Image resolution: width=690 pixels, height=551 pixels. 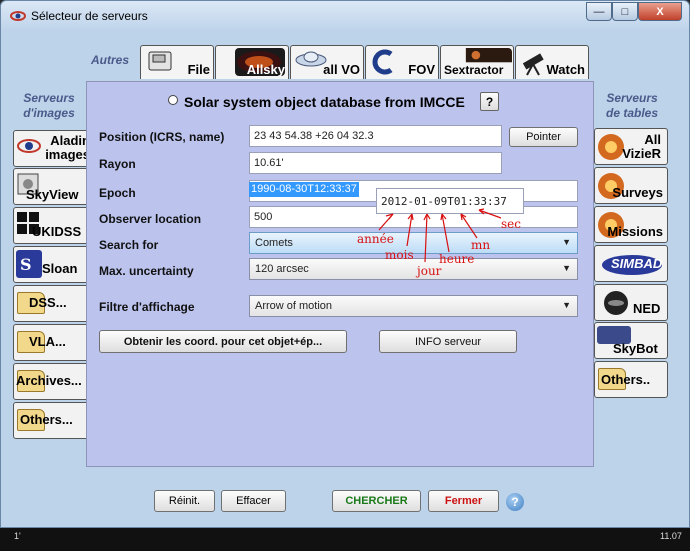 What do you see at coordinates (481, 245) in the screenshot?
I see `annotation-minute: mn` at bounding box center [481, 245].